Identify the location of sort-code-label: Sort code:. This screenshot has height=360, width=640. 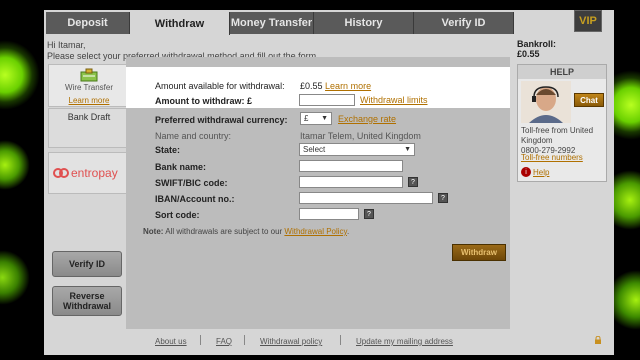
(177, 215).